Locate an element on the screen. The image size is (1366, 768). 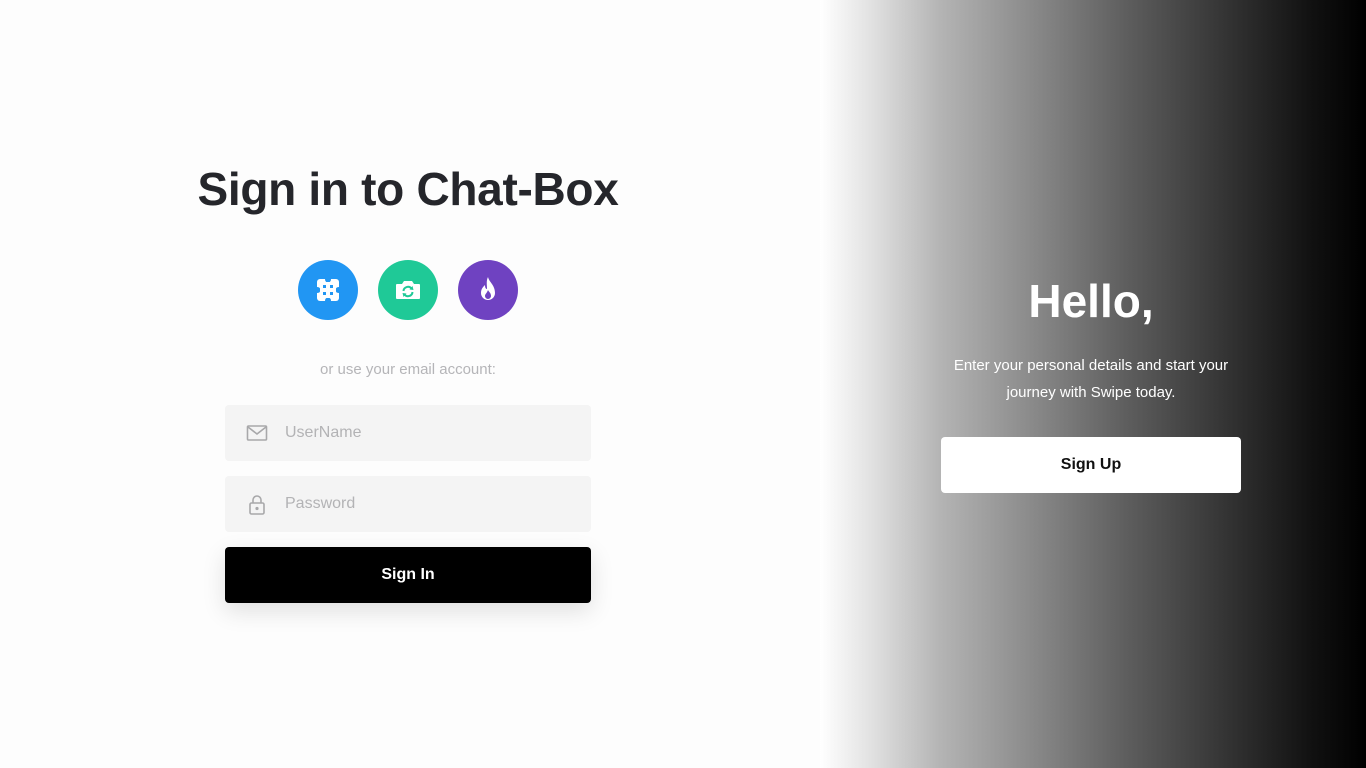
camera-refresh-icon is located at coordinates (408, 290).